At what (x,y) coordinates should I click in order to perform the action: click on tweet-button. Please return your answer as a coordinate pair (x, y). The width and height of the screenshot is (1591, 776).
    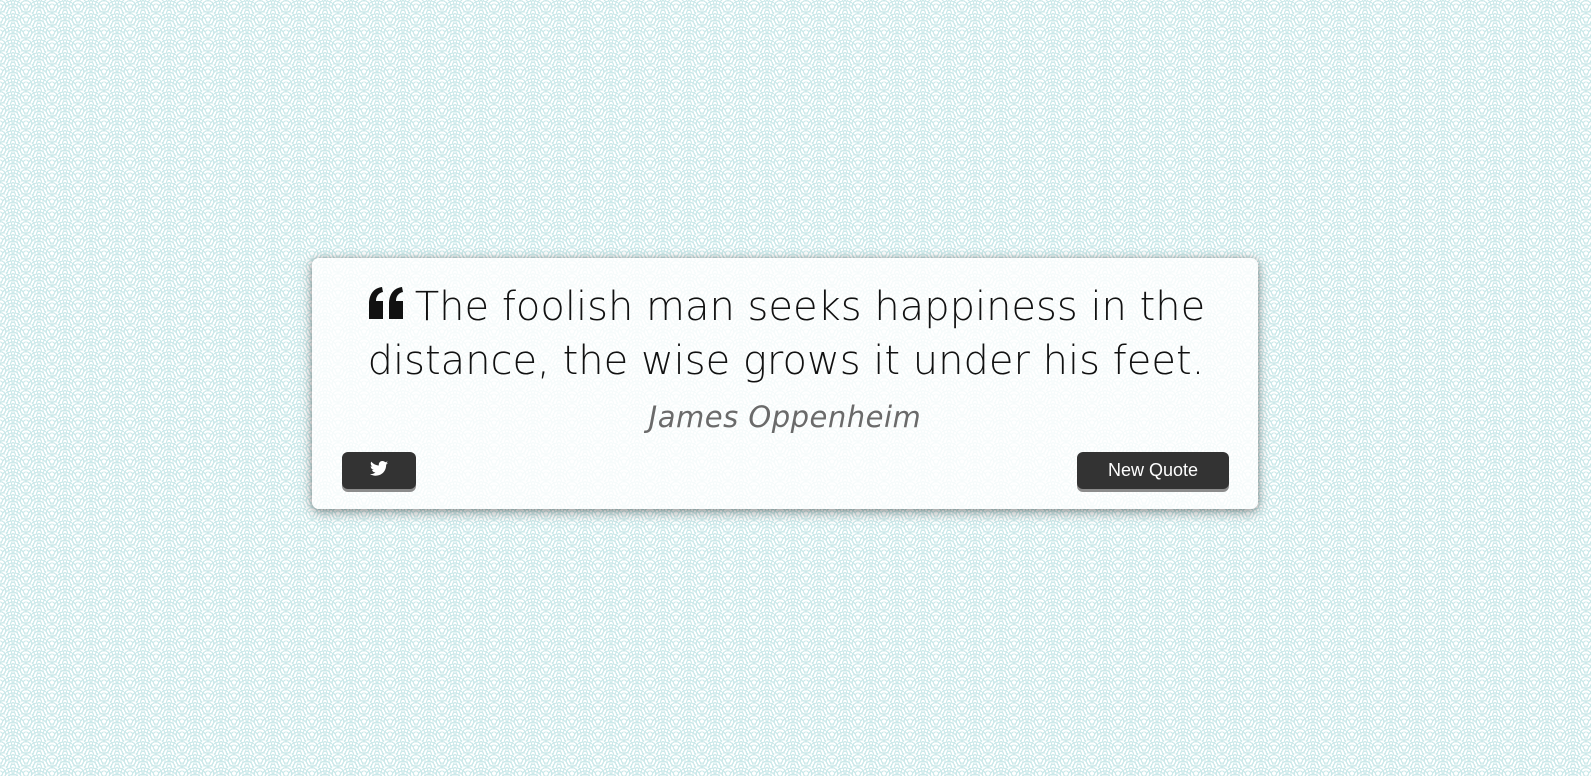
    Looking at the image, I should click on (379, 470).